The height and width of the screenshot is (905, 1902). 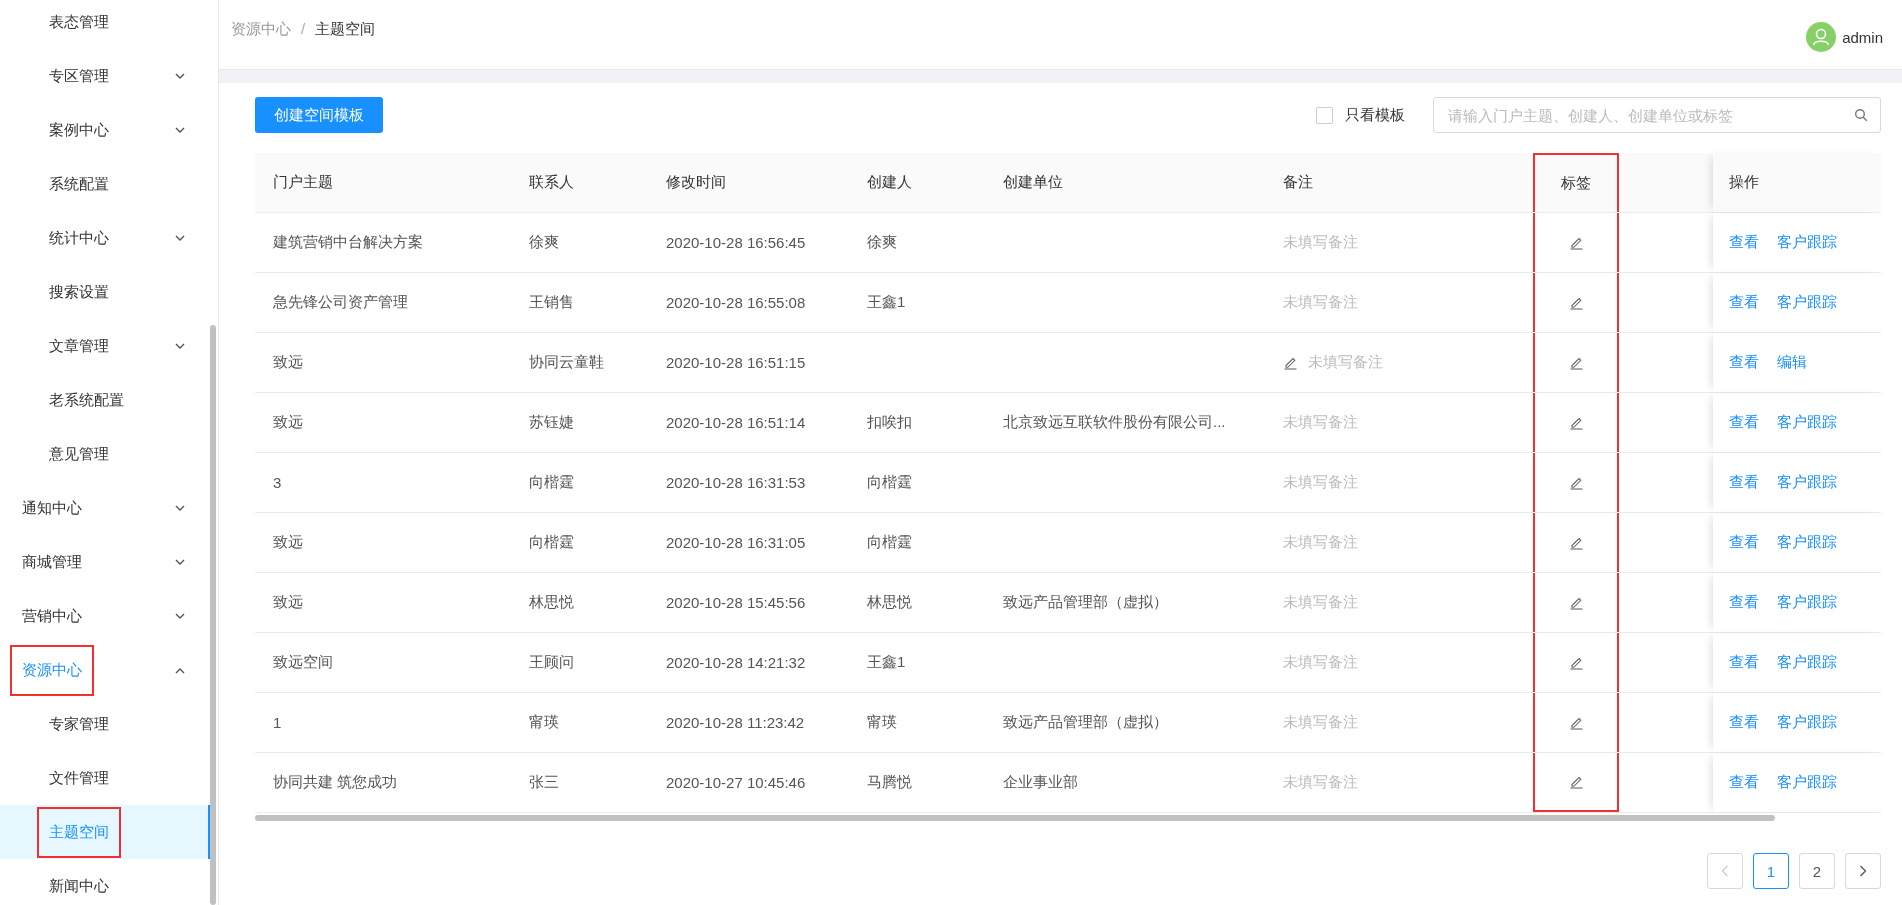 What do you see at coordinates (889, 182) in the screenshot?
I see `column-header: 创建人` at bounding box center [889, 182].